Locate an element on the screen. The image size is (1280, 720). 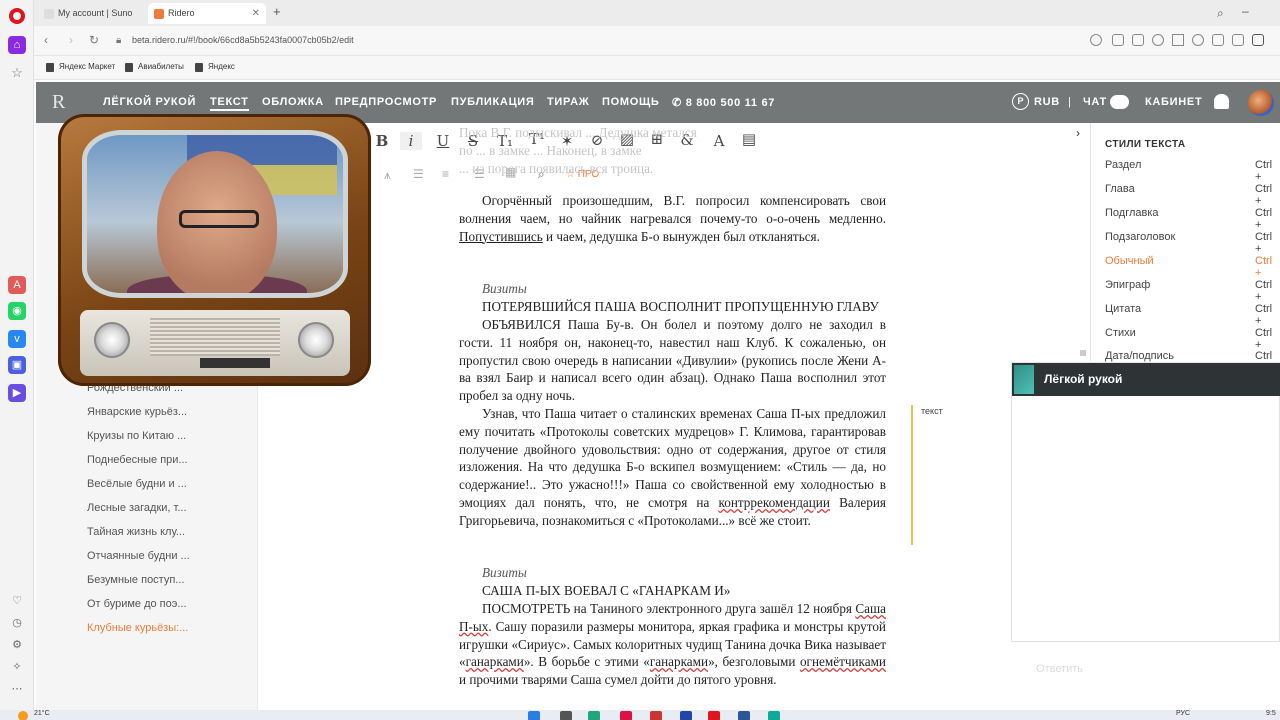
app-icon: A is located at coordinates (17, 285).